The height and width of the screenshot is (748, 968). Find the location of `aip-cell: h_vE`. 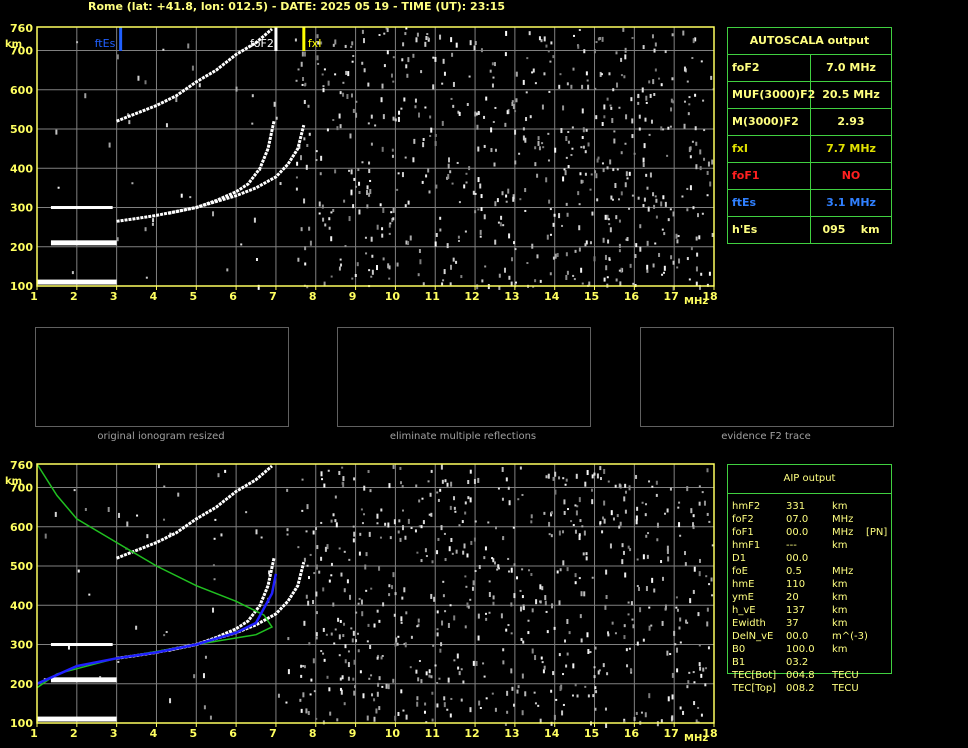

aip-cell: h_vE is located at coordinates (744, 610).